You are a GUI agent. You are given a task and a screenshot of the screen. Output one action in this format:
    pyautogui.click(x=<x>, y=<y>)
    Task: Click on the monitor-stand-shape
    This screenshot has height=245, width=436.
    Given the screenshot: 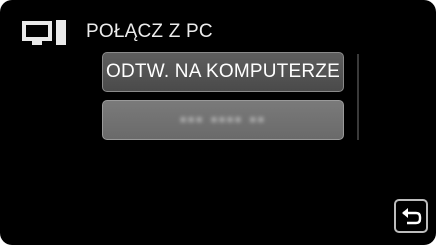 What is the action you would take?
    pyautogui.click(x=37, y=43)
    